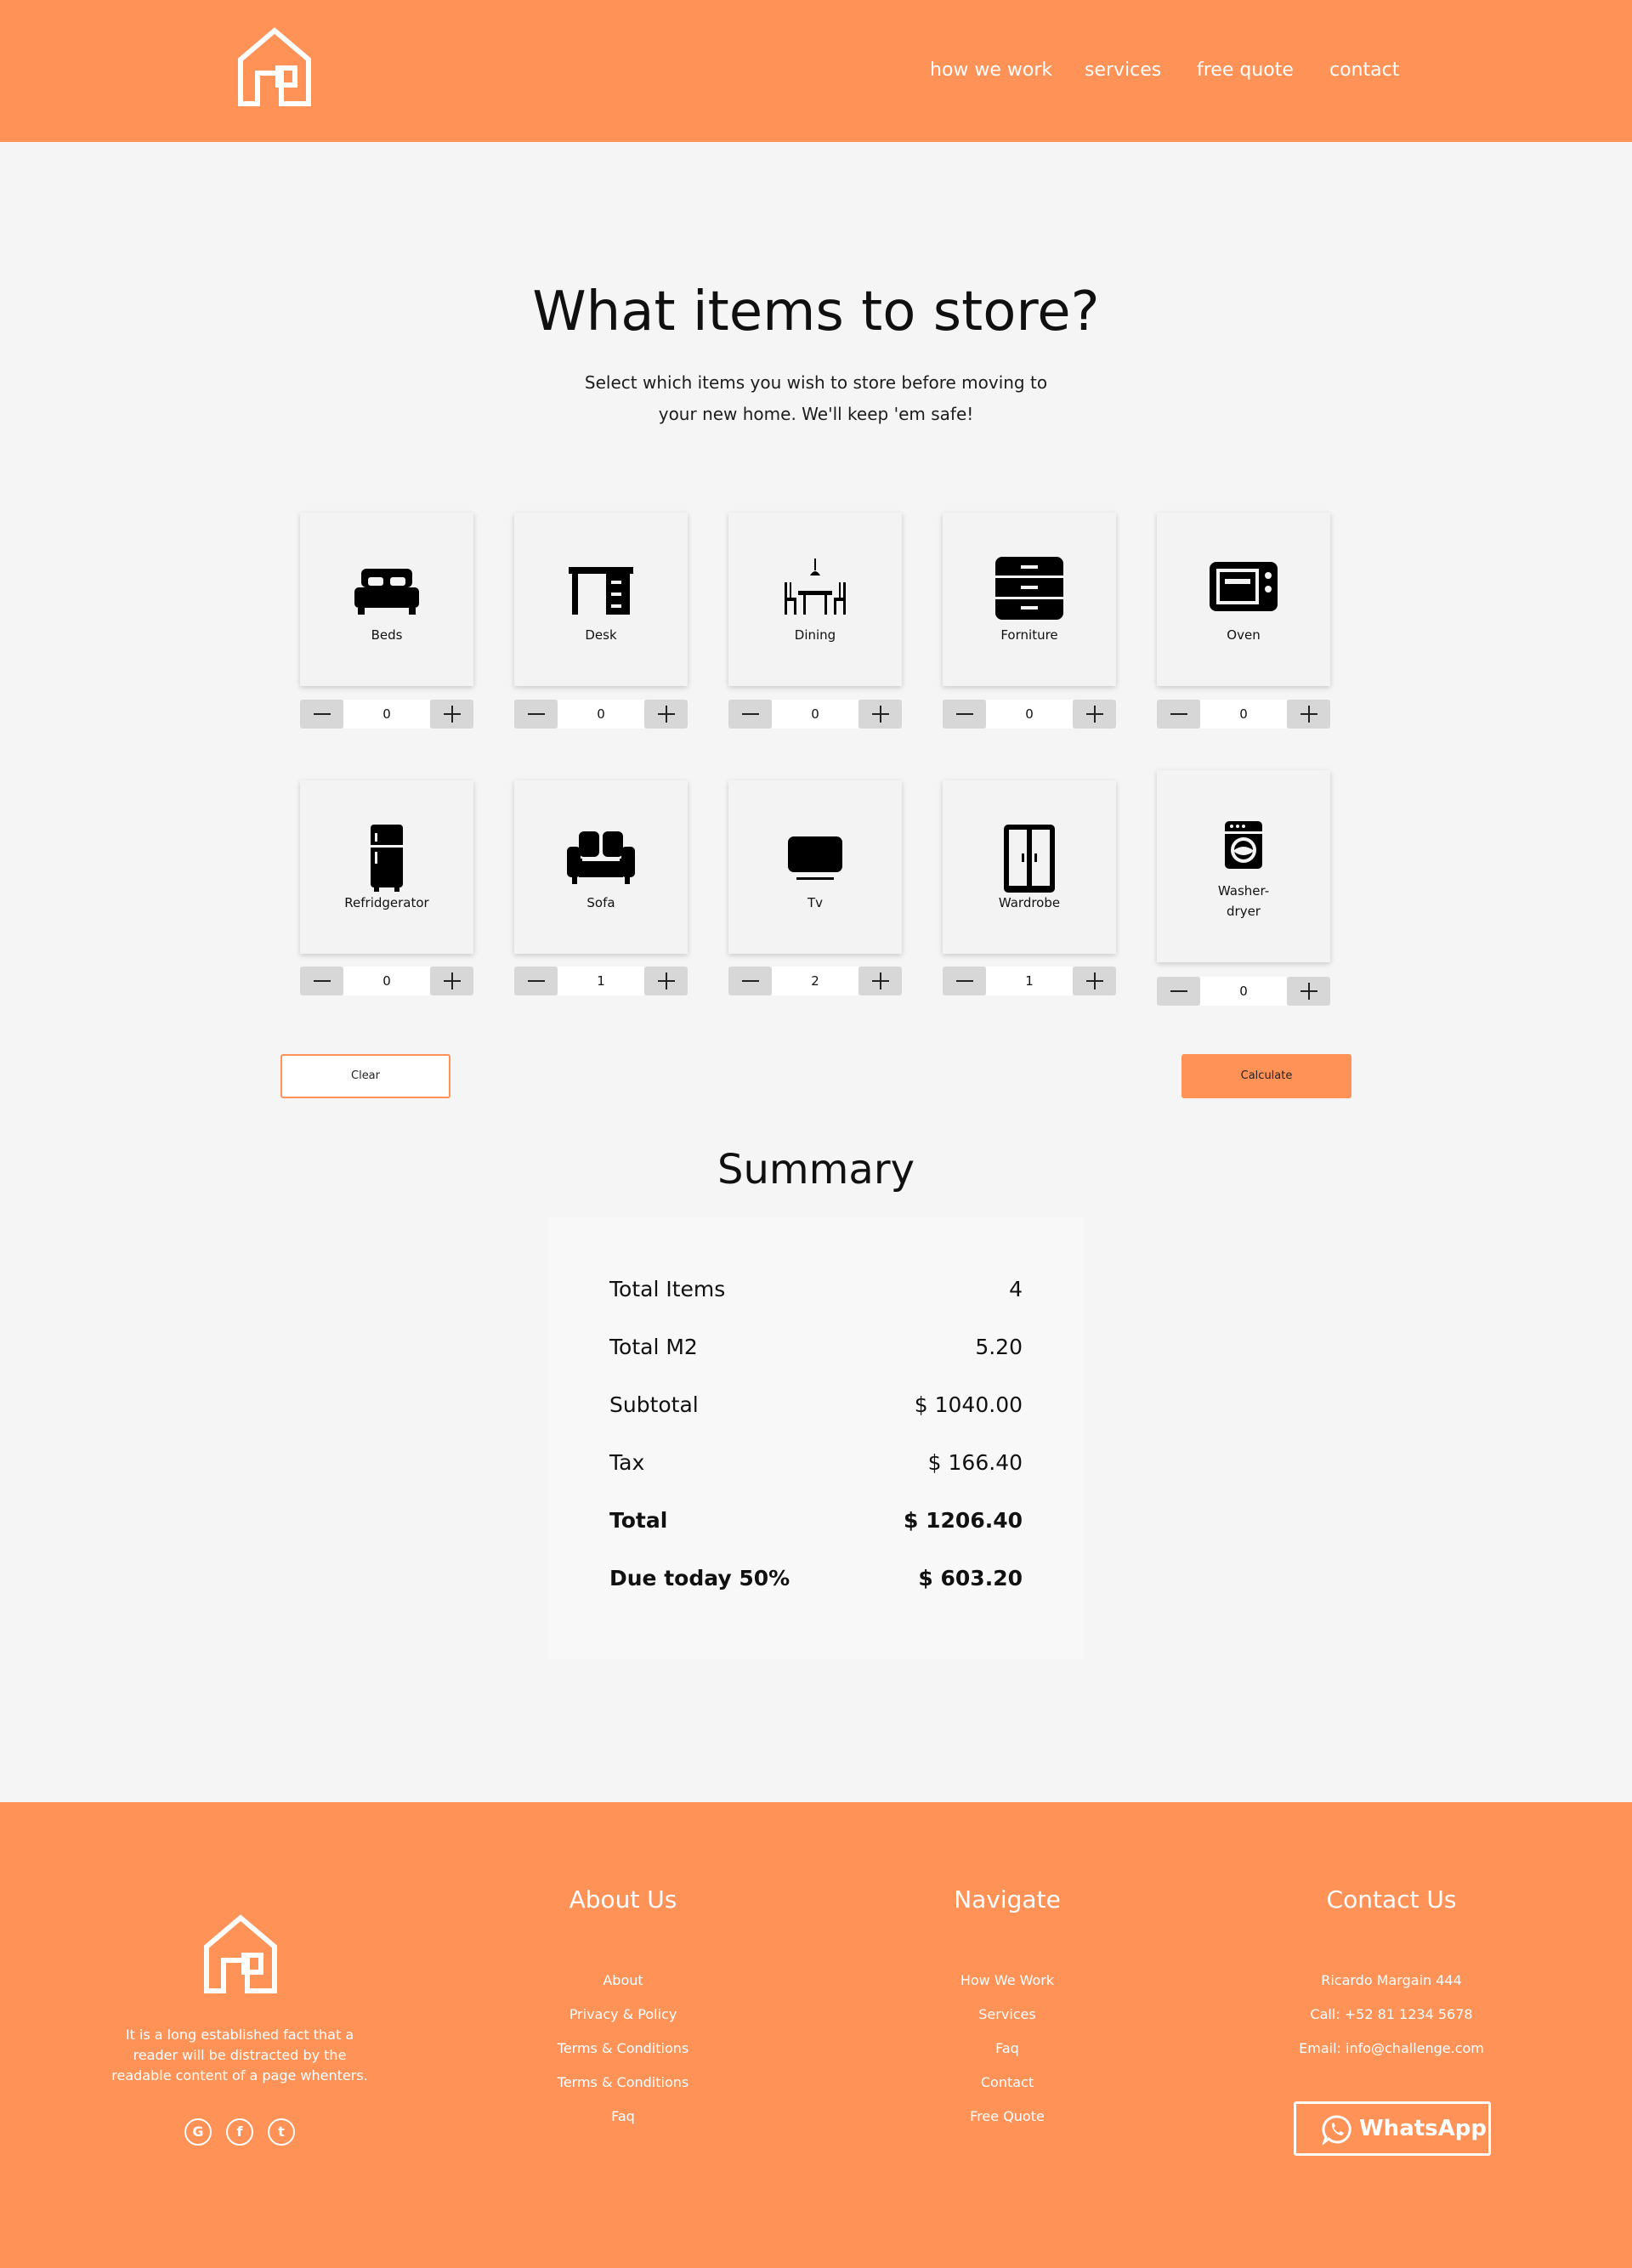 The height and width of the screenshot is (2268, 1632). Describe the element at coordinates (1007, 2117) in the screenshot. I see `footer-link: Free Quote` at that location.